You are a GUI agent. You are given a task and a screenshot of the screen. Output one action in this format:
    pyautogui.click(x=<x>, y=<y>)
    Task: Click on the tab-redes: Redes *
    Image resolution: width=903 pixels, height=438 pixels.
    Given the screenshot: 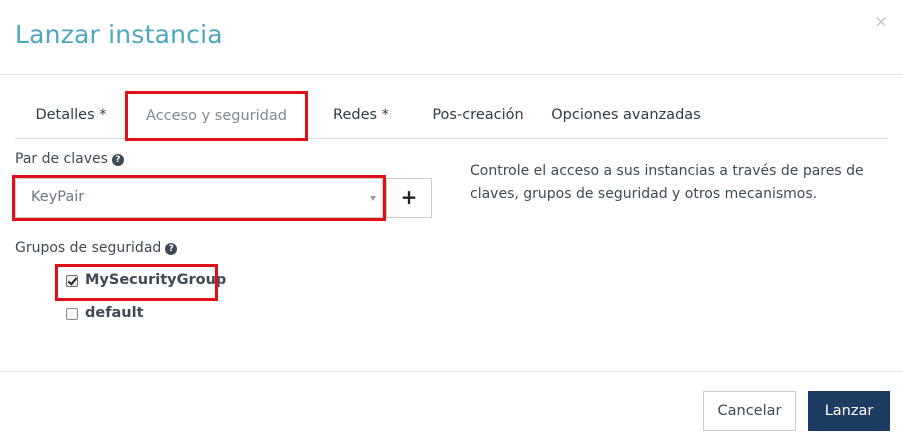 What is the action you would take?
    pyautogui.click(x=361, y=115)
    